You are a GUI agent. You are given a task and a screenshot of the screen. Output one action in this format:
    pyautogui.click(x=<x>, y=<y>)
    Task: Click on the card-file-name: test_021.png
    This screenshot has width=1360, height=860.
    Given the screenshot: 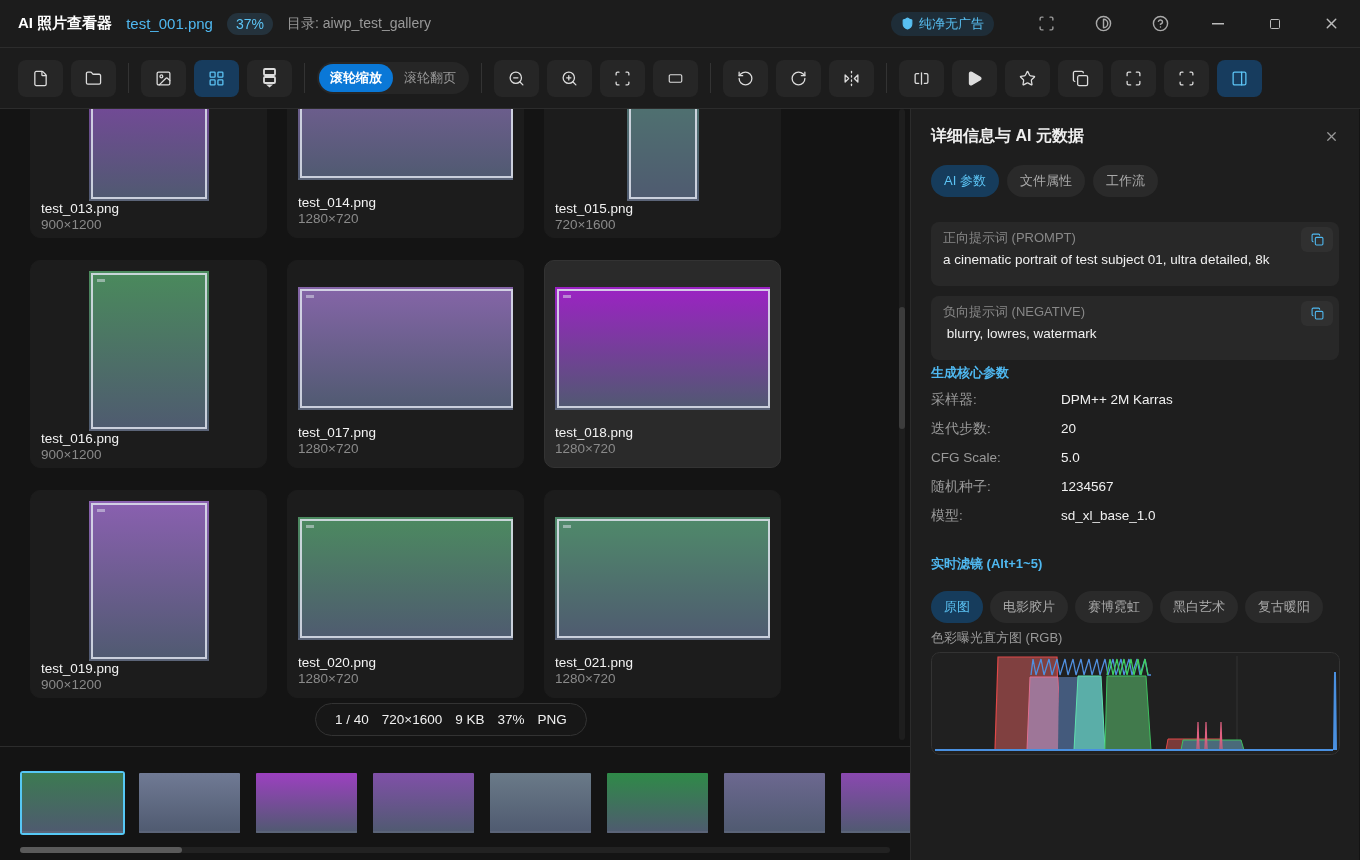 What is the action you would take?
    pyautogui.click(x=595, y=663)
    